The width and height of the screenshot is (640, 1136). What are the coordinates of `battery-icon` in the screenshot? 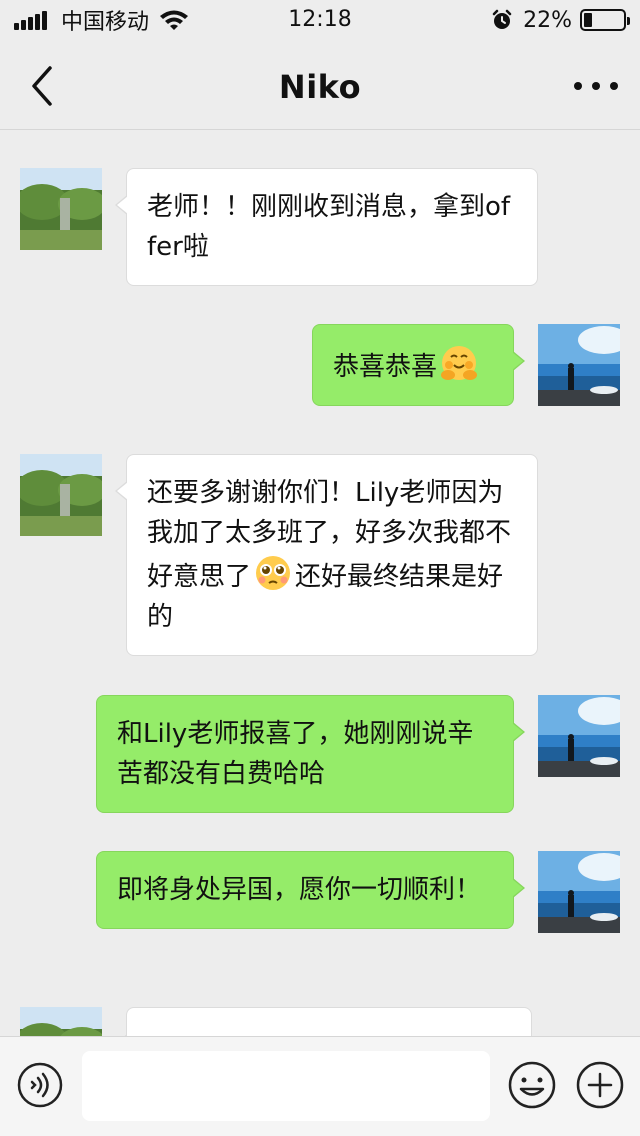 It's located at (605, 20).